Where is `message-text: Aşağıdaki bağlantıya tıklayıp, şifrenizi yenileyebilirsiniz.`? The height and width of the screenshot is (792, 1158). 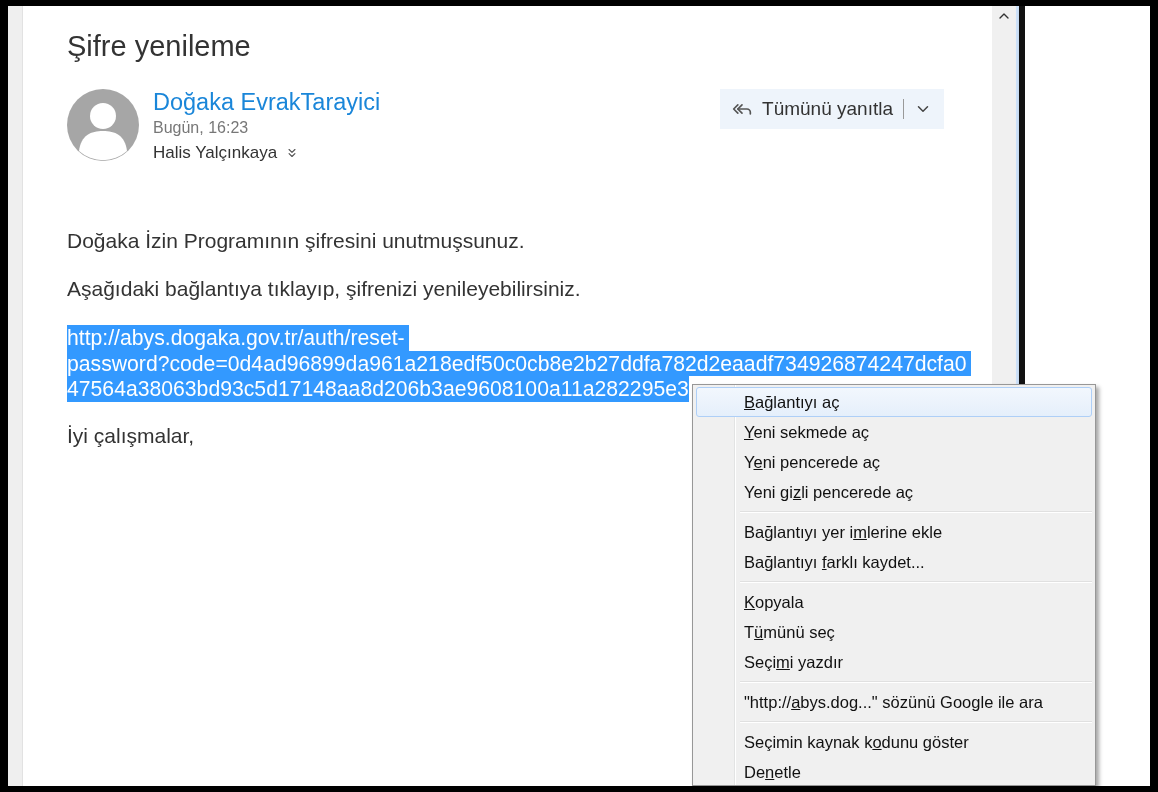 message-text: Aşağıdaki bağlantıya tıklayıp, şifrenizi yenileyebilirsiniz. is located at coordinates (324, 289).